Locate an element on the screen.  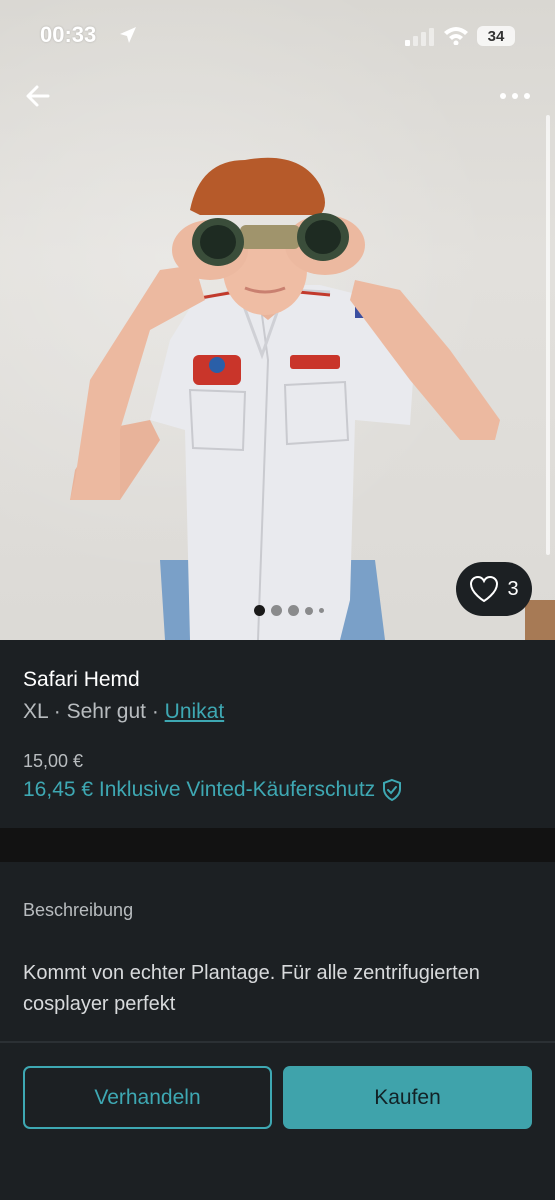
shield-check-icon is located at coordinates (392, 790).